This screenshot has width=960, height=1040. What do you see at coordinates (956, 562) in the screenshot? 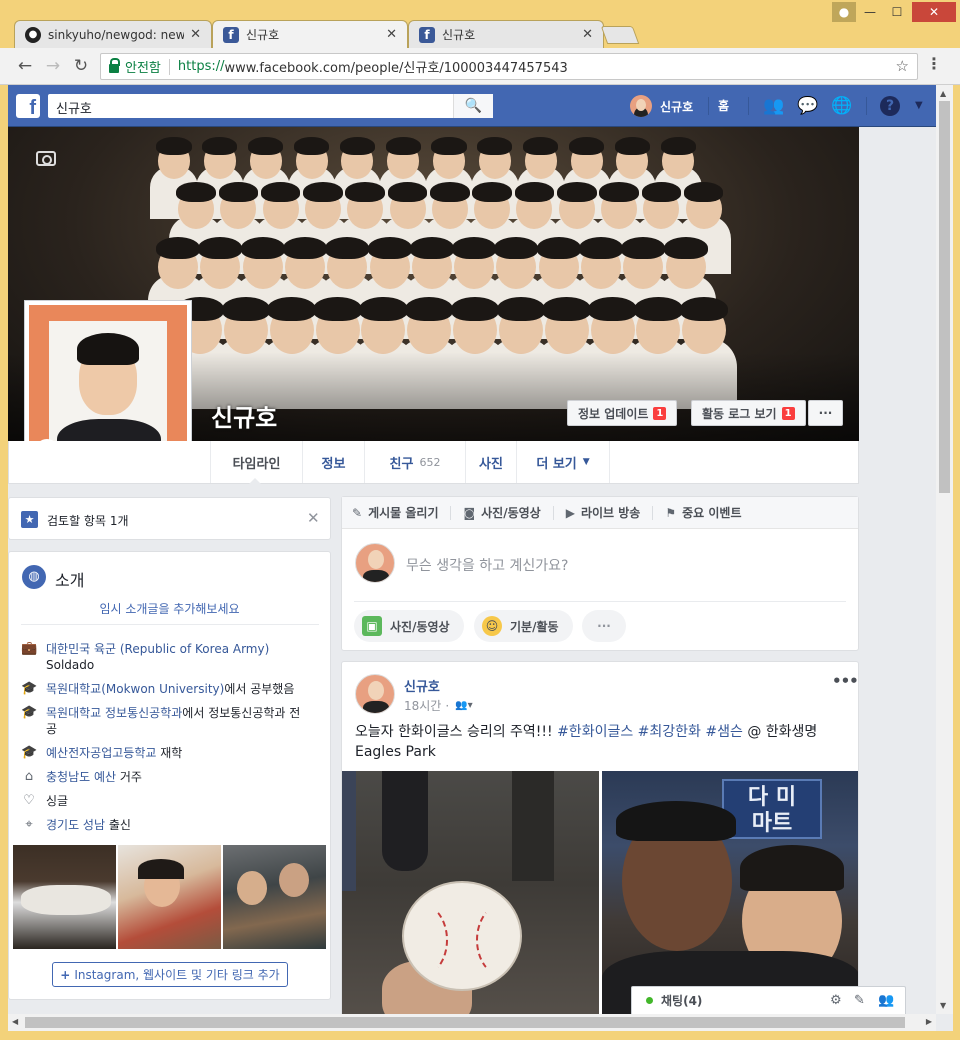
I see `window-frame` at bounding box center [956, 562].